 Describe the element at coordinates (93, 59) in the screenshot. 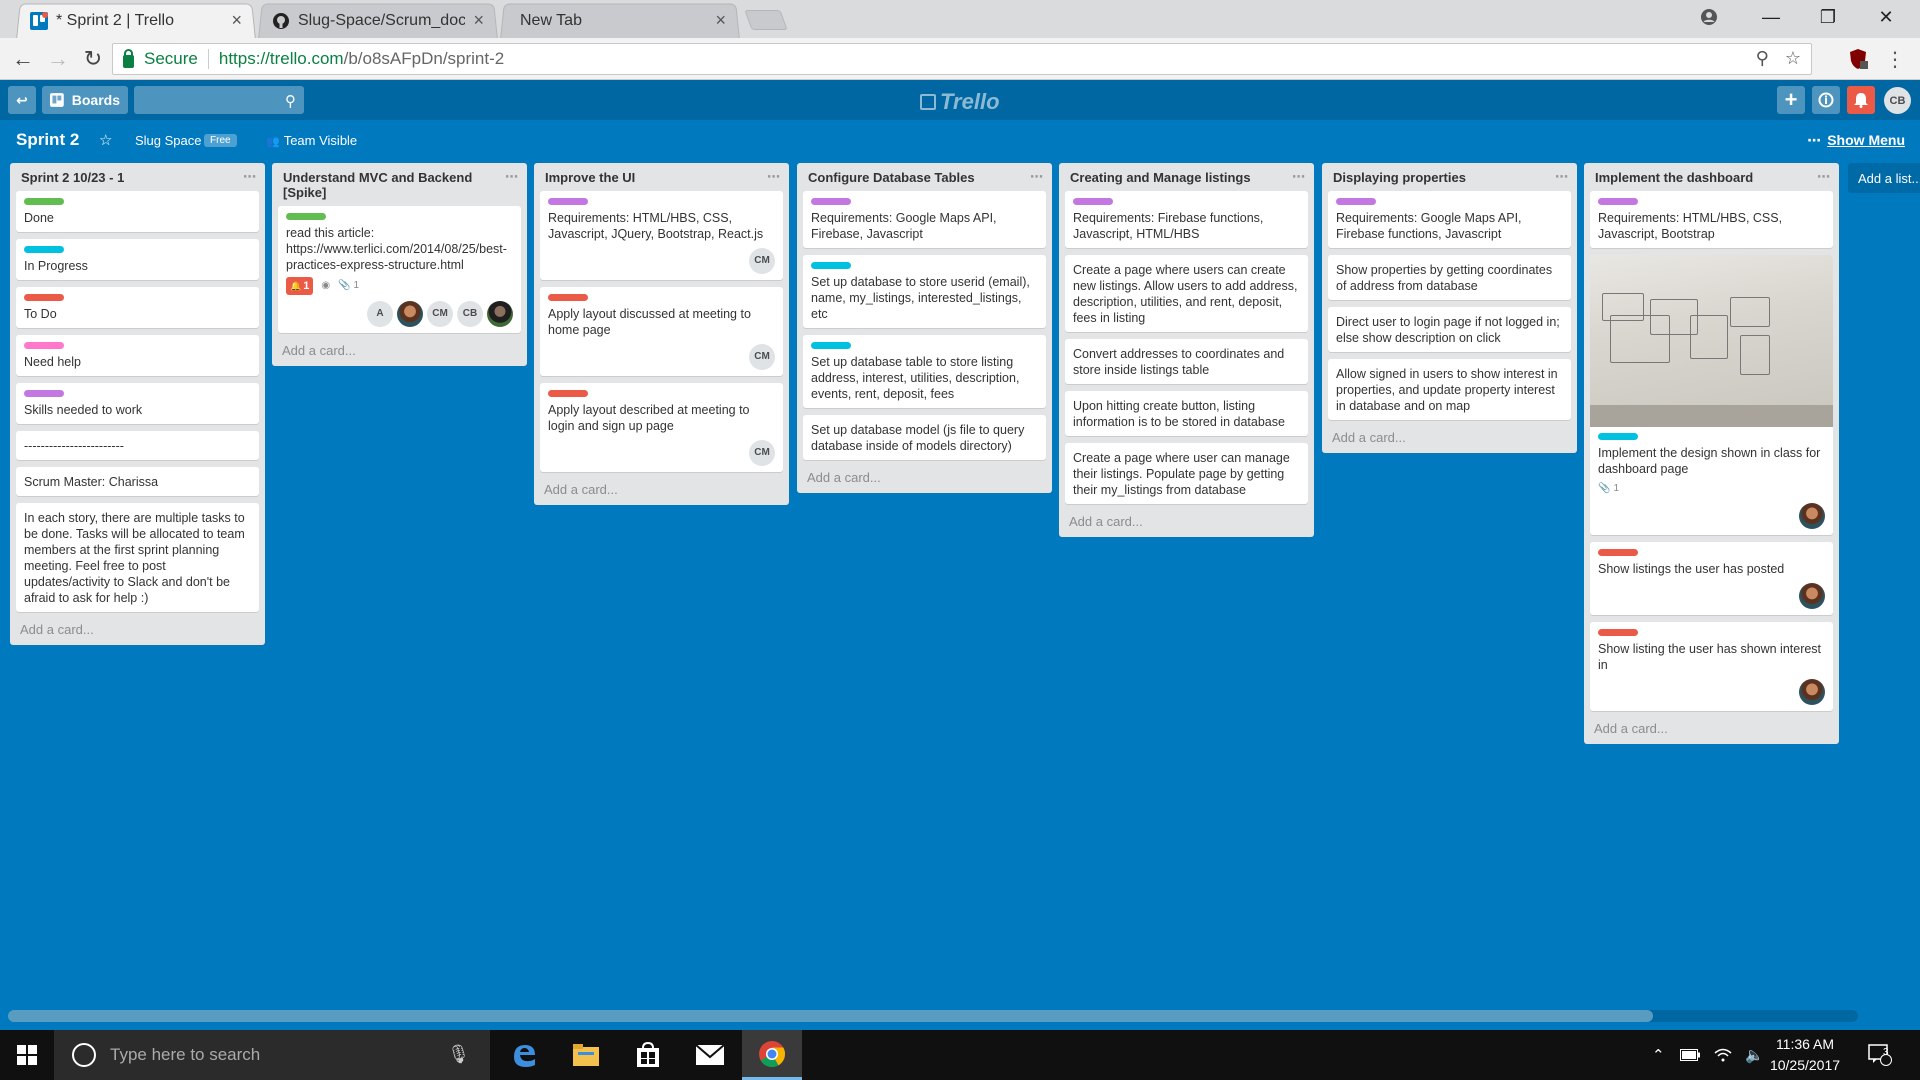

I see `reload-icon: ↻` at that location.